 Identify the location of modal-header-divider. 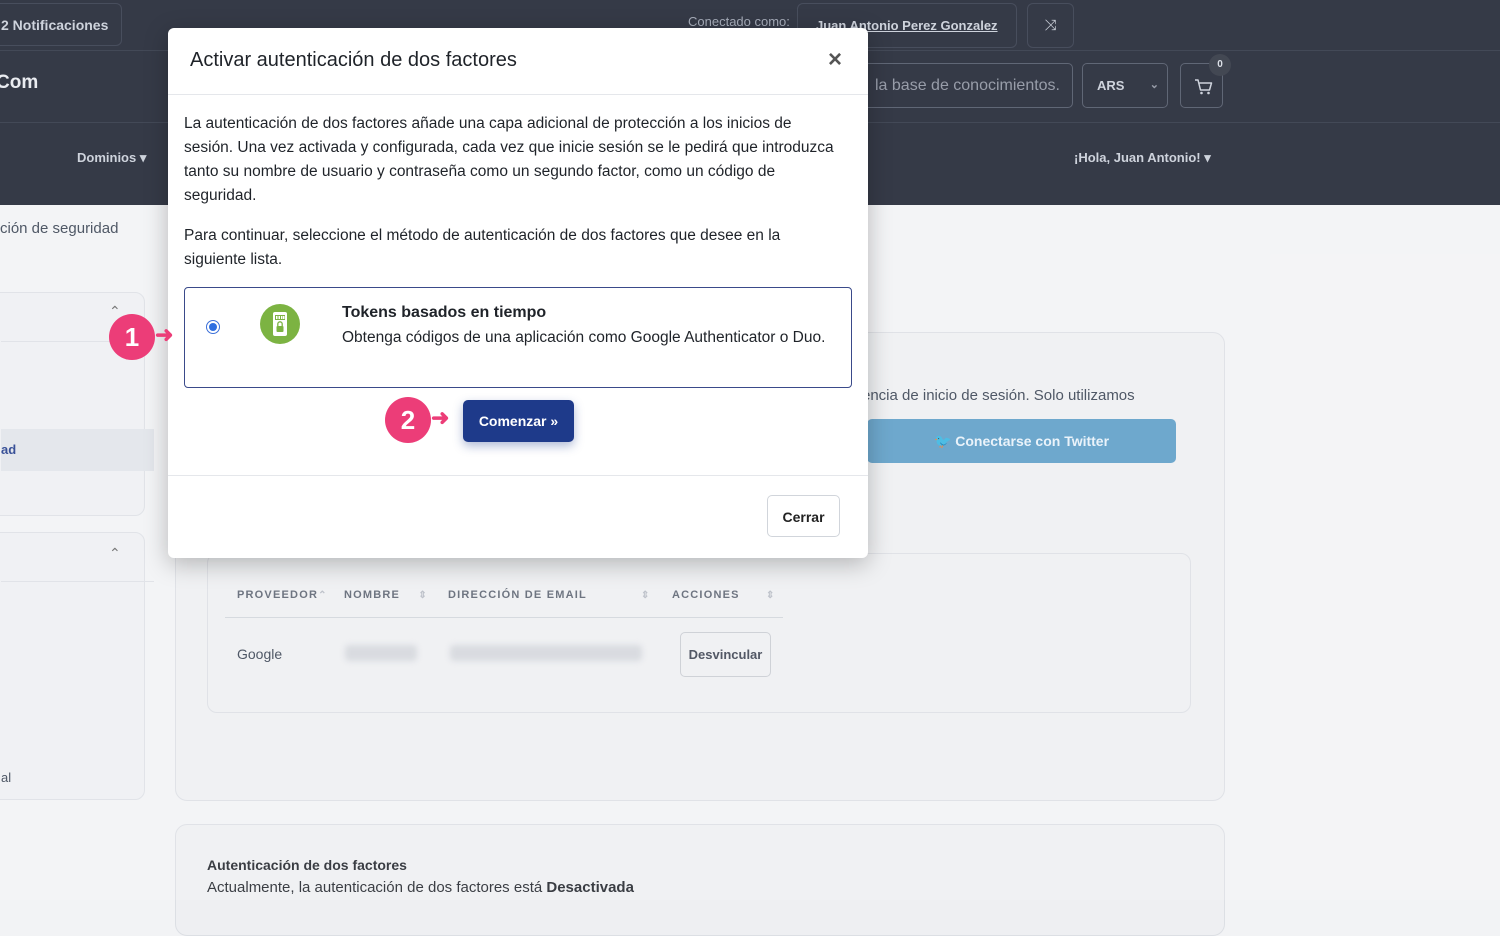
(518, 94).